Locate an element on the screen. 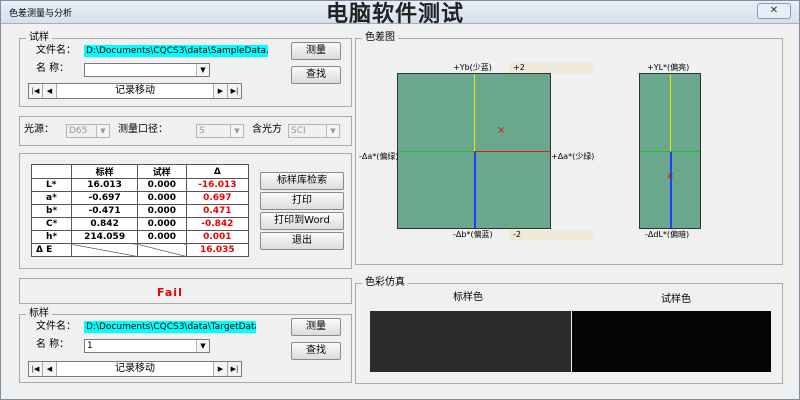  aperture-combo: S ▼ is located at coordinates (220, 131).